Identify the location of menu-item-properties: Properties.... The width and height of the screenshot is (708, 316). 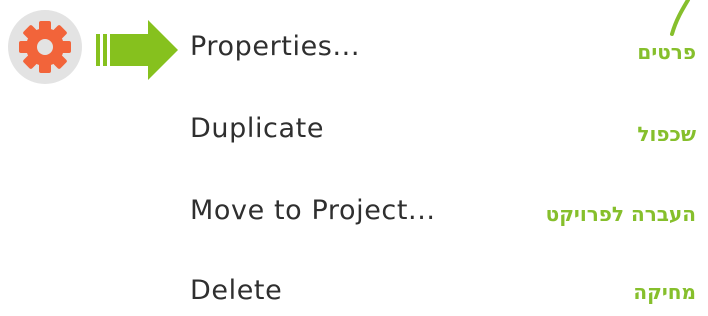
(275, 47).